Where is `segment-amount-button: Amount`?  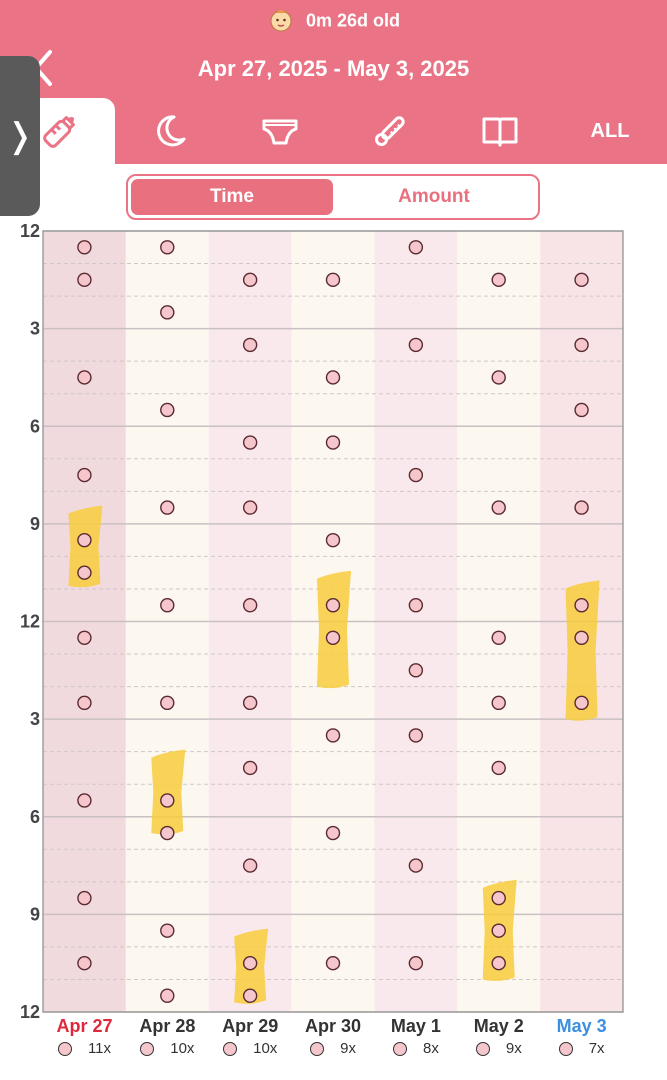 segment-amount-button: Amount is located at coordinates (434, 197).